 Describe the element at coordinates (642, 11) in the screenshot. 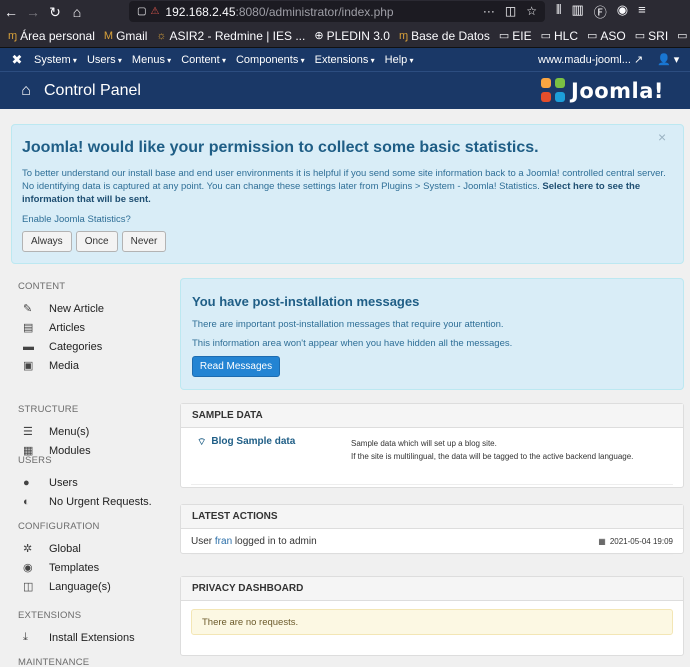

I see `menu-icon: ≡` at that location.